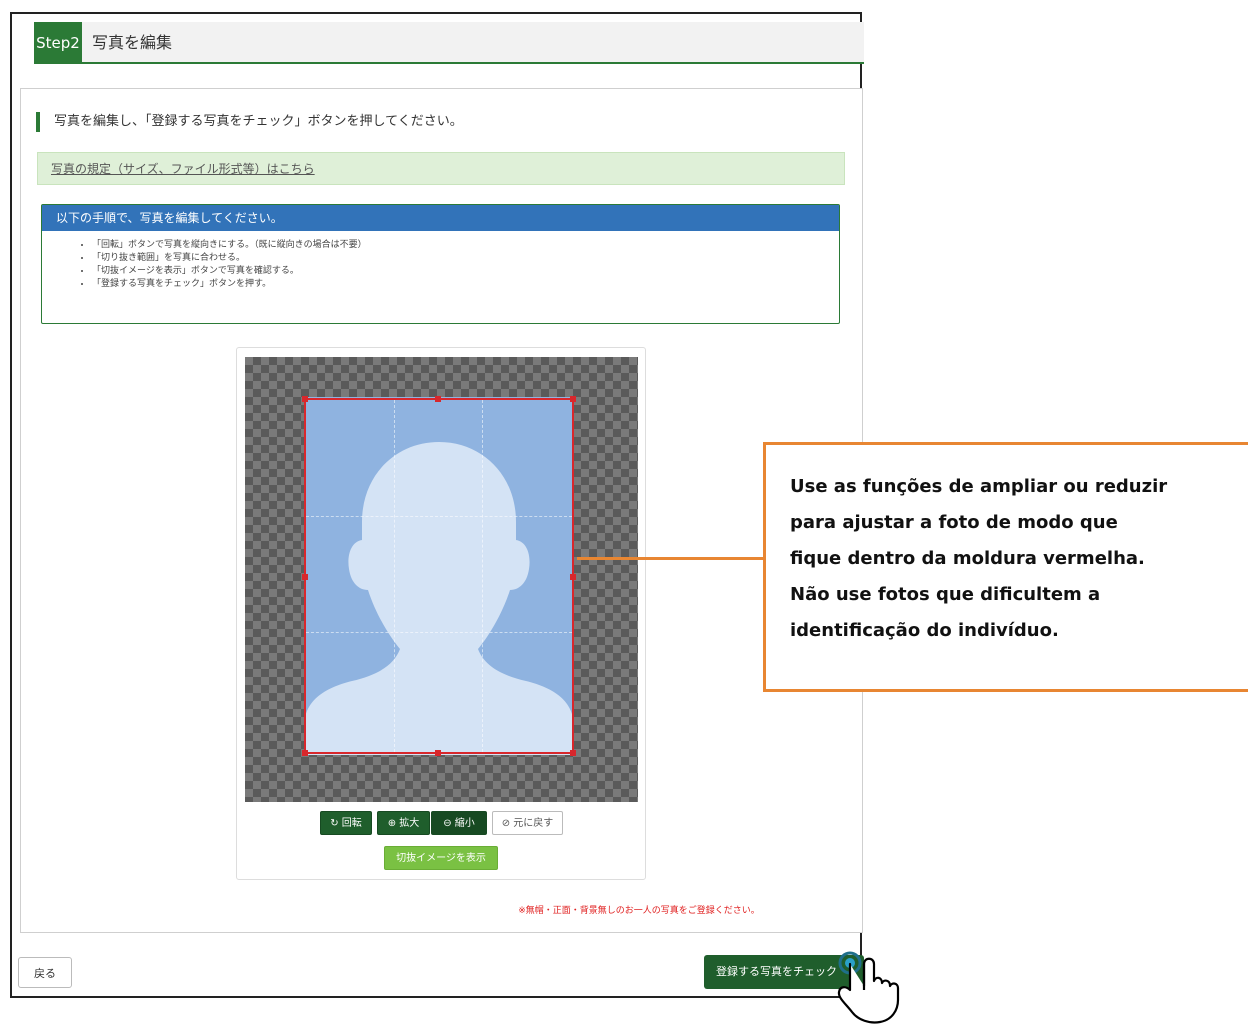 The image size is (1248, 1028). I want to click on edit-canvas, so click(441, 579).